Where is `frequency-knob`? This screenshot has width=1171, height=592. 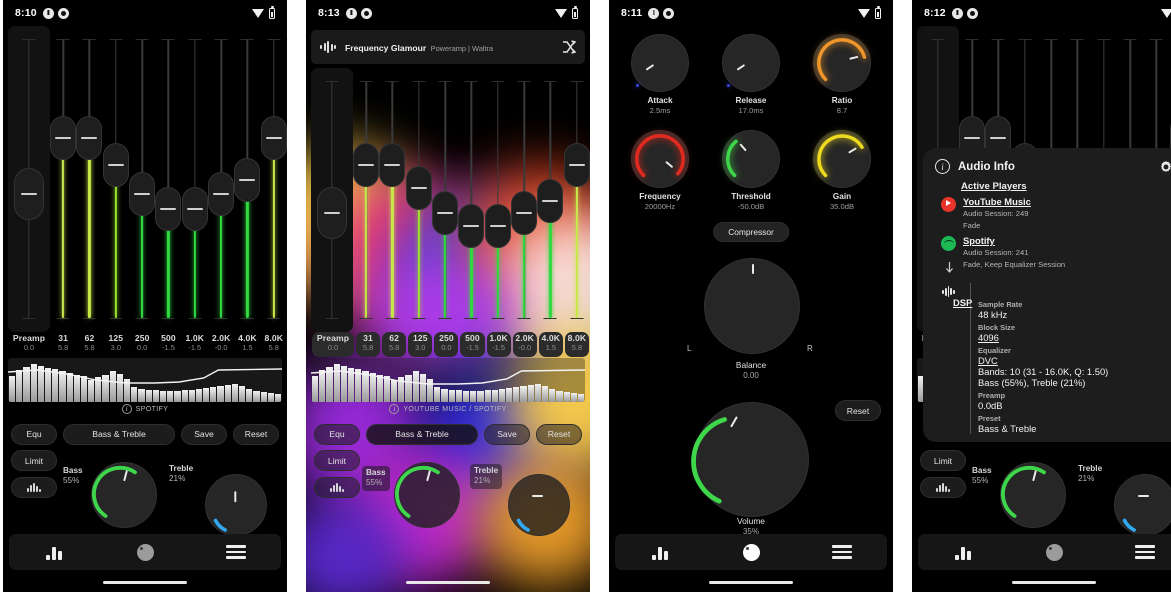
frequency-knob is located at coordinates (660, 159).